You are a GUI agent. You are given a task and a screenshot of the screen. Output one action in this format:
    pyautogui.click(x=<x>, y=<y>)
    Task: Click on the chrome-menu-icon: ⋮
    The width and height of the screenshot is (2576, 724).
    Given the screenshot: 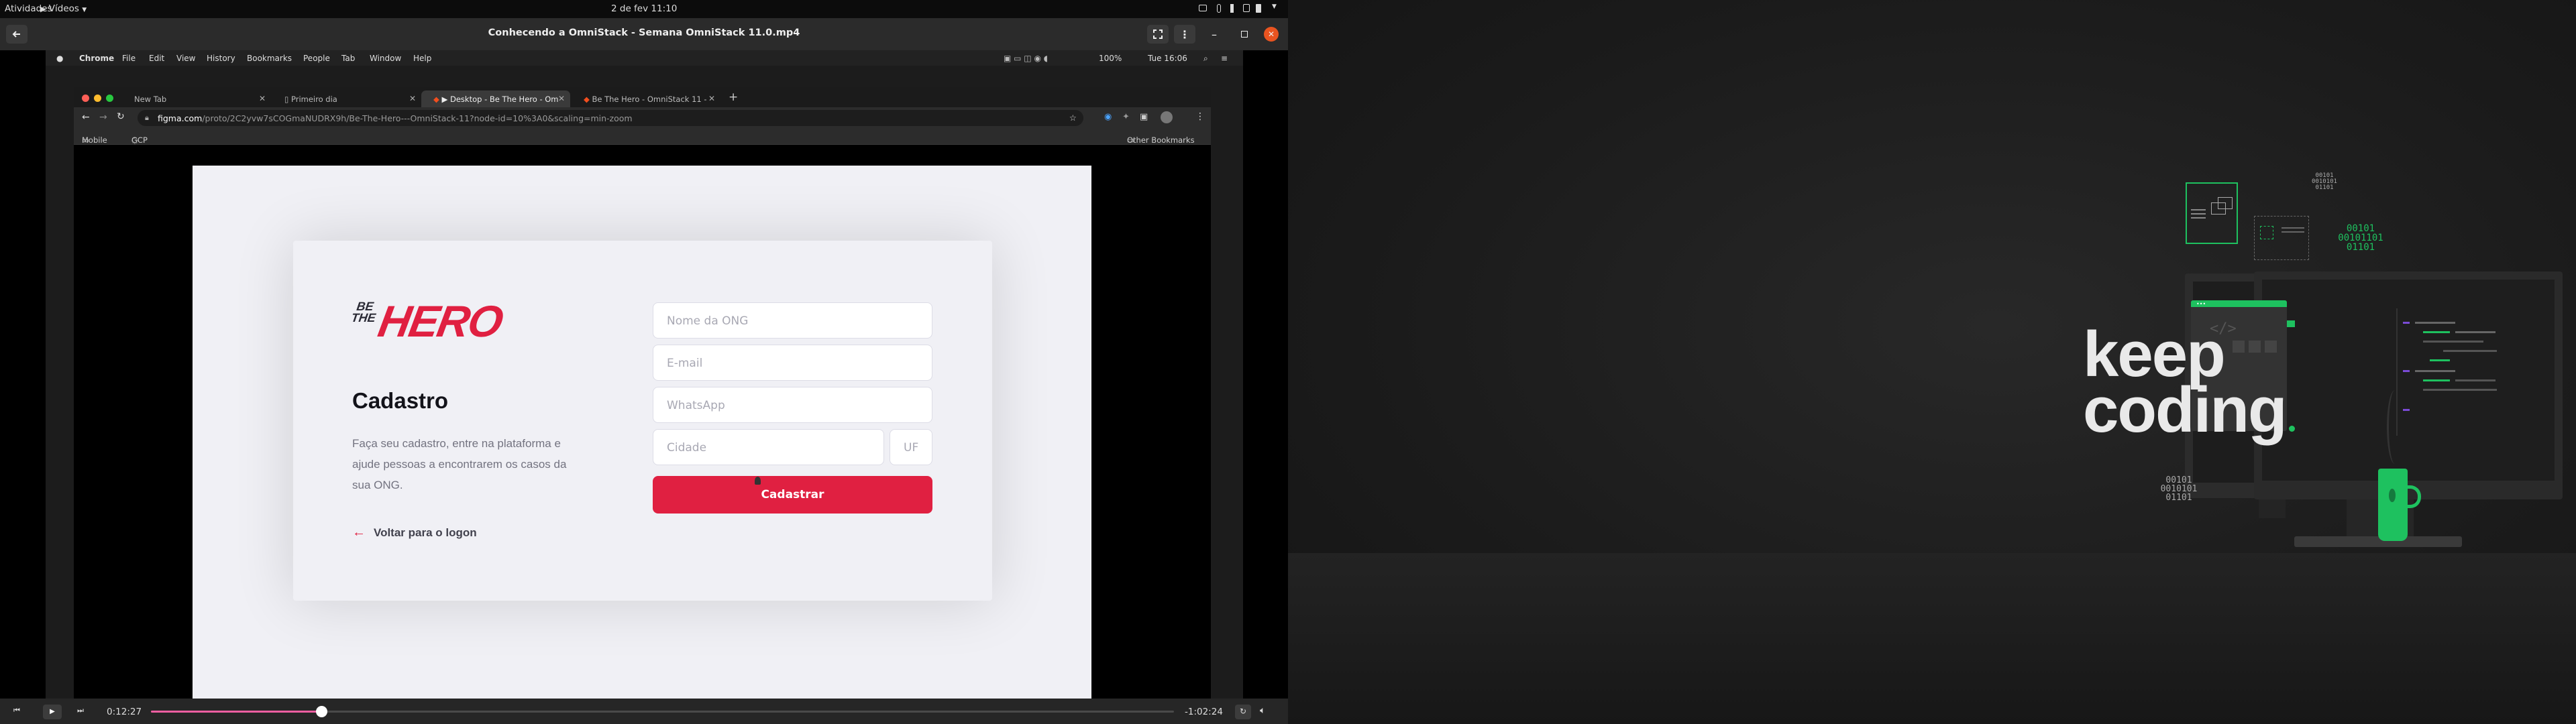 What is the action you would take?
    pyautogui.click(x=1200, y=116)
    